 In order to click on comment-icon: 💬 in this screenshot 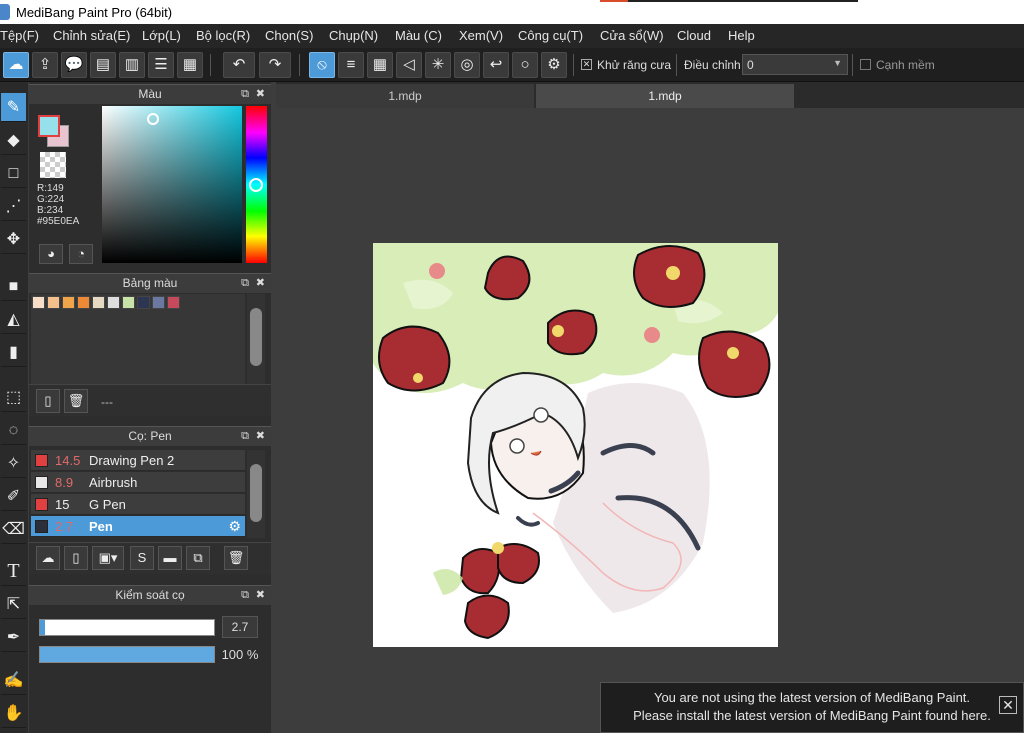, I will do `click(74, 65)`.